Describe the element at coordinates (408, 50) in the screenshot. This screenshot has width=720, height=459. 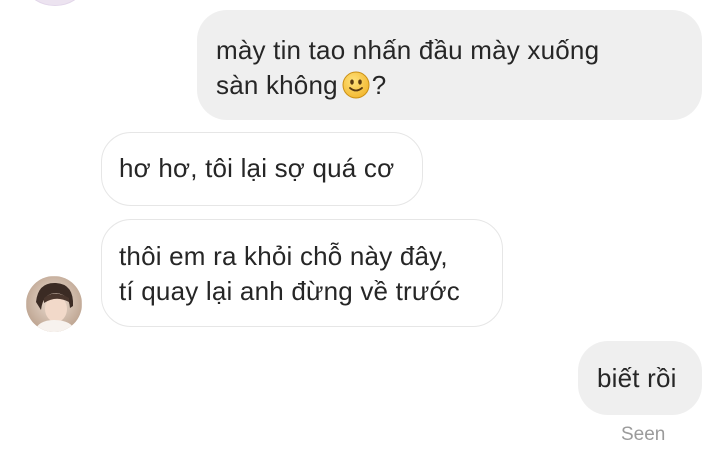
I see `message-text-line: mày tin tao nhấn đầu mày xuống` at that location.